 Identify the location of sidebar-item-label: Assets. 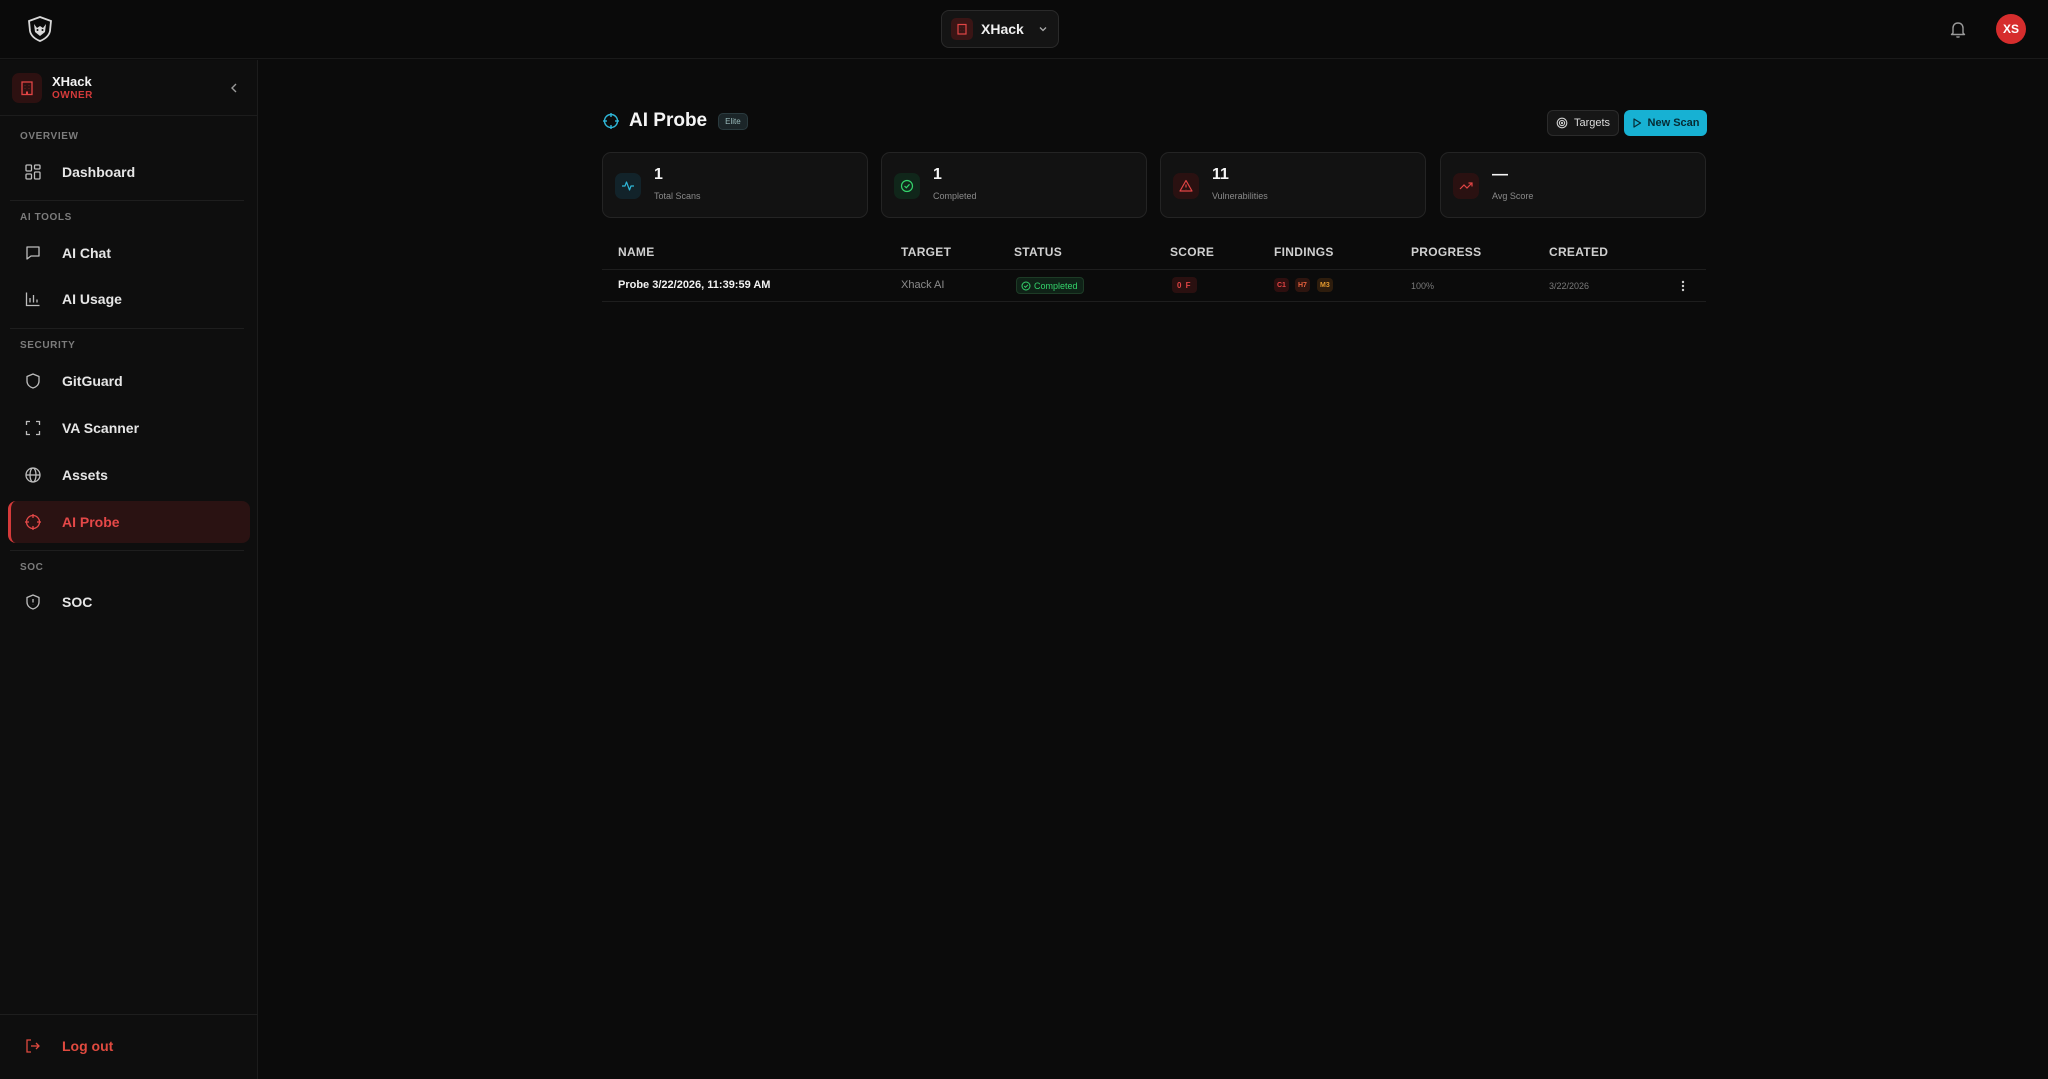
(85, 475).